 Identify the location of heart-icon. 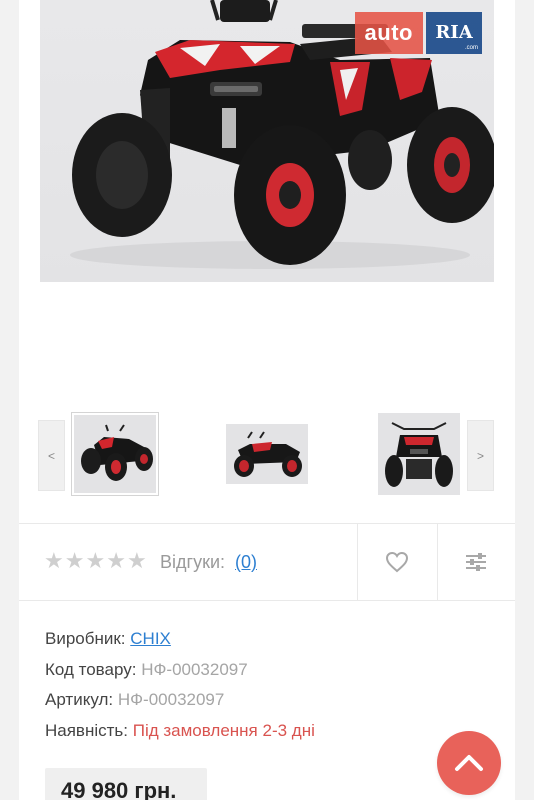
(397, 562).